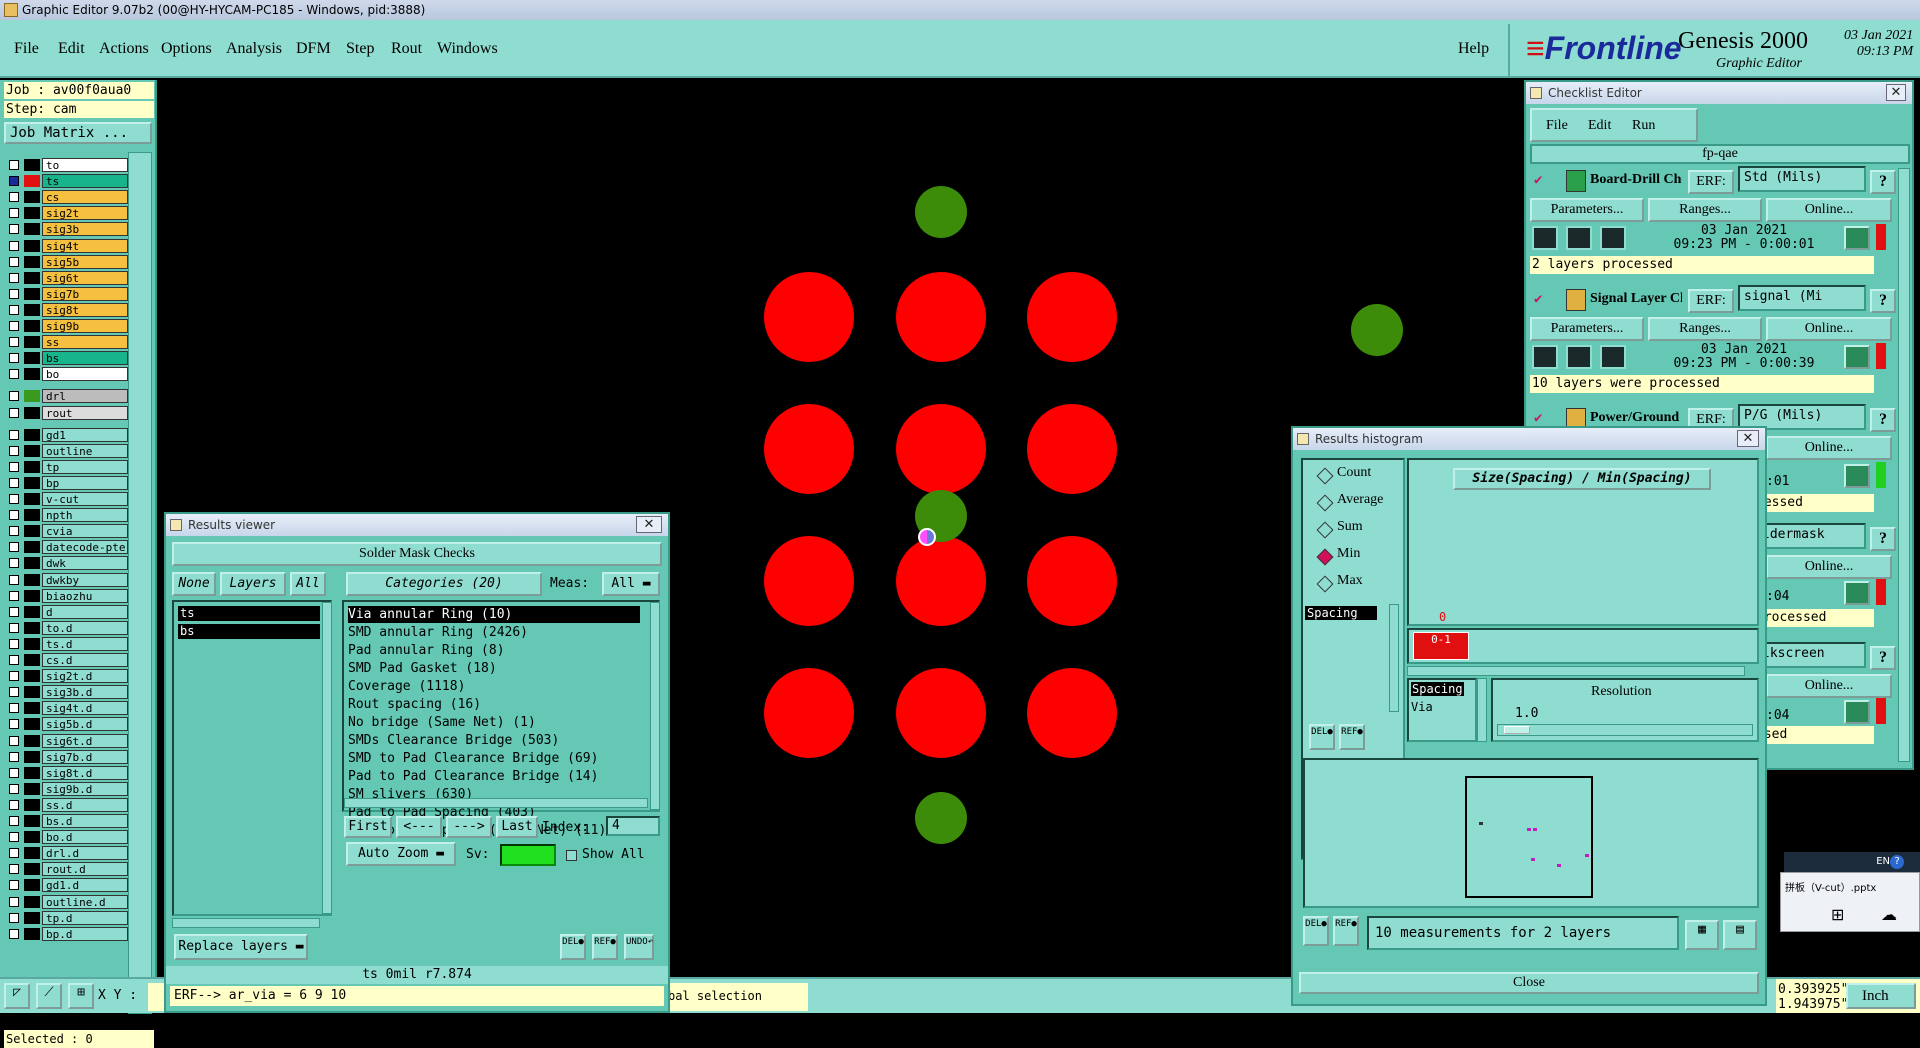  I want to click on layer-name: gd1, so click(85, 434).